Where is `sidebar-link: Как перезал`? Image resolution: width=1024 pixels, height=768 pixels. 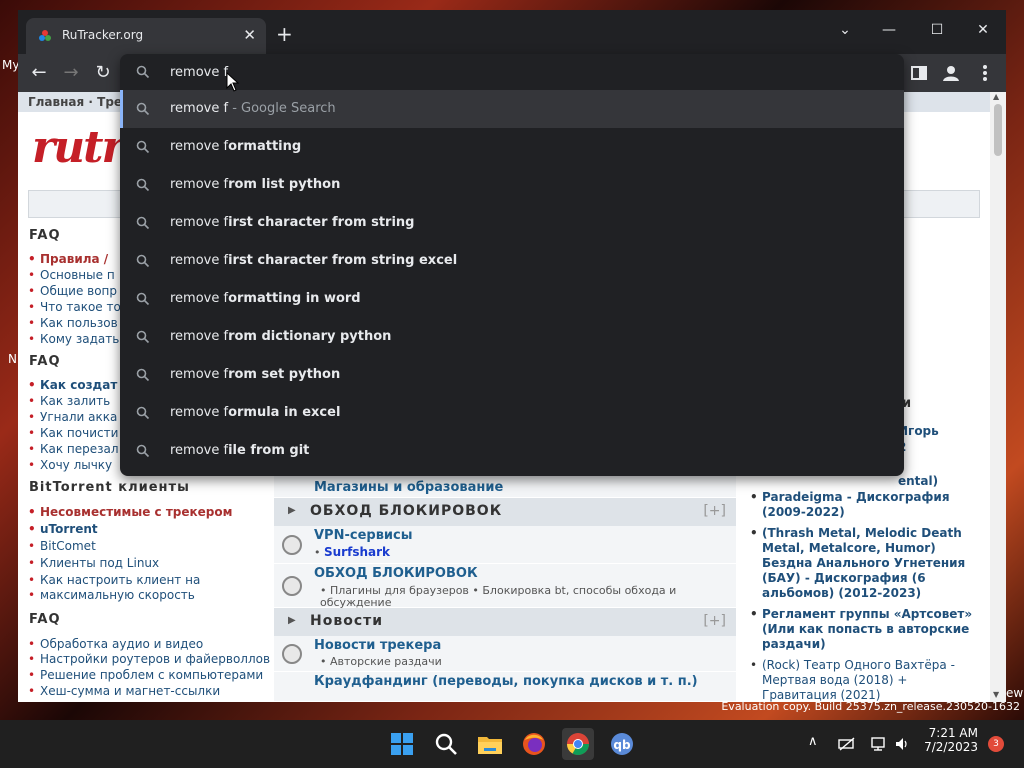
sidebar-link: Как перезал is located at coordinates (73, 449).